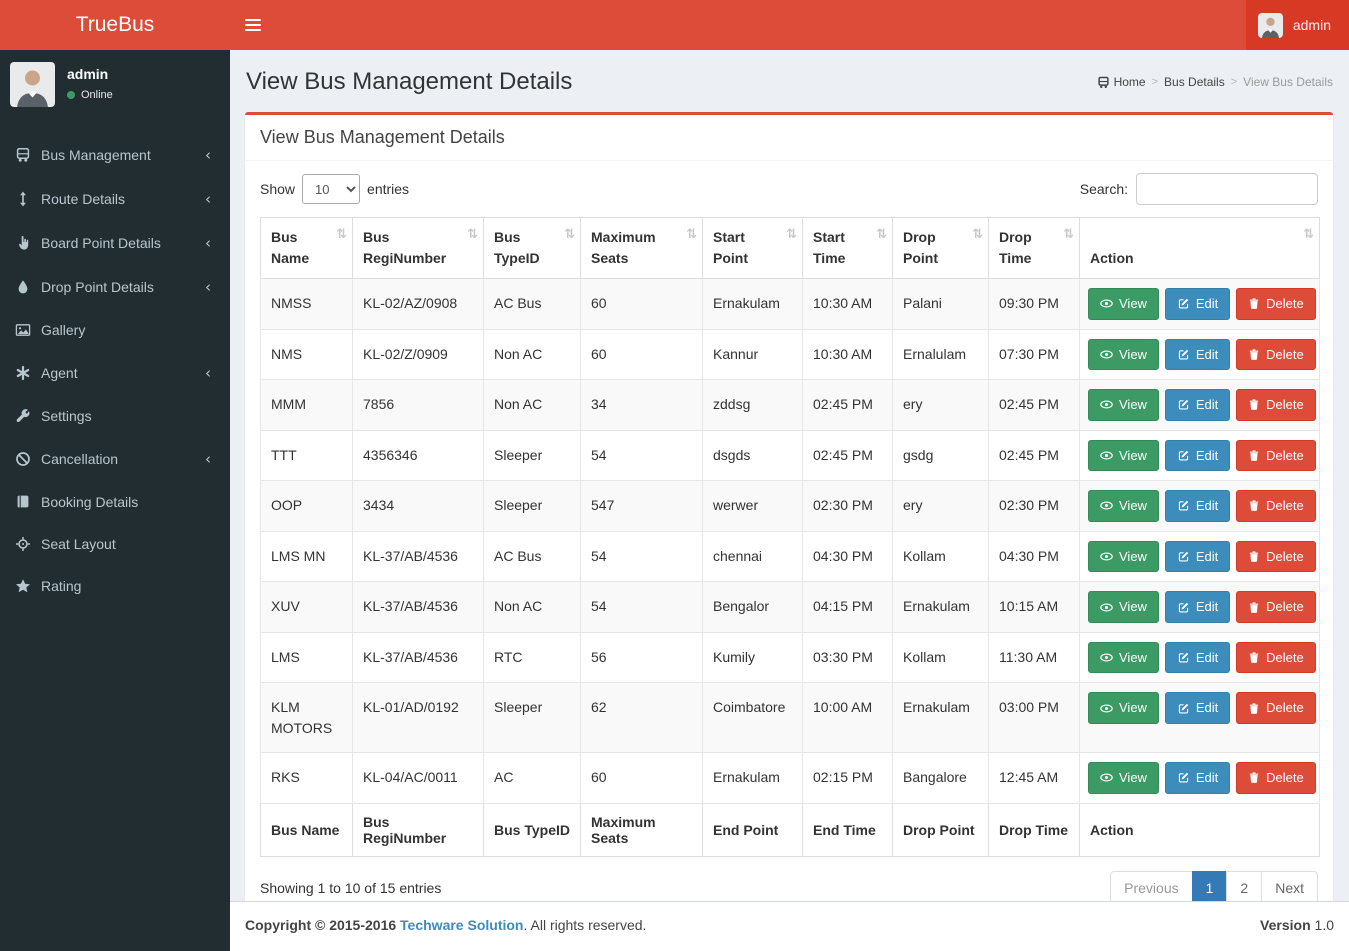 This screenshot has height=951, width=1349. Describe the element at coordinates (115, 25) in the screenshot. I see `brand-logo: TrueBus` at that location.